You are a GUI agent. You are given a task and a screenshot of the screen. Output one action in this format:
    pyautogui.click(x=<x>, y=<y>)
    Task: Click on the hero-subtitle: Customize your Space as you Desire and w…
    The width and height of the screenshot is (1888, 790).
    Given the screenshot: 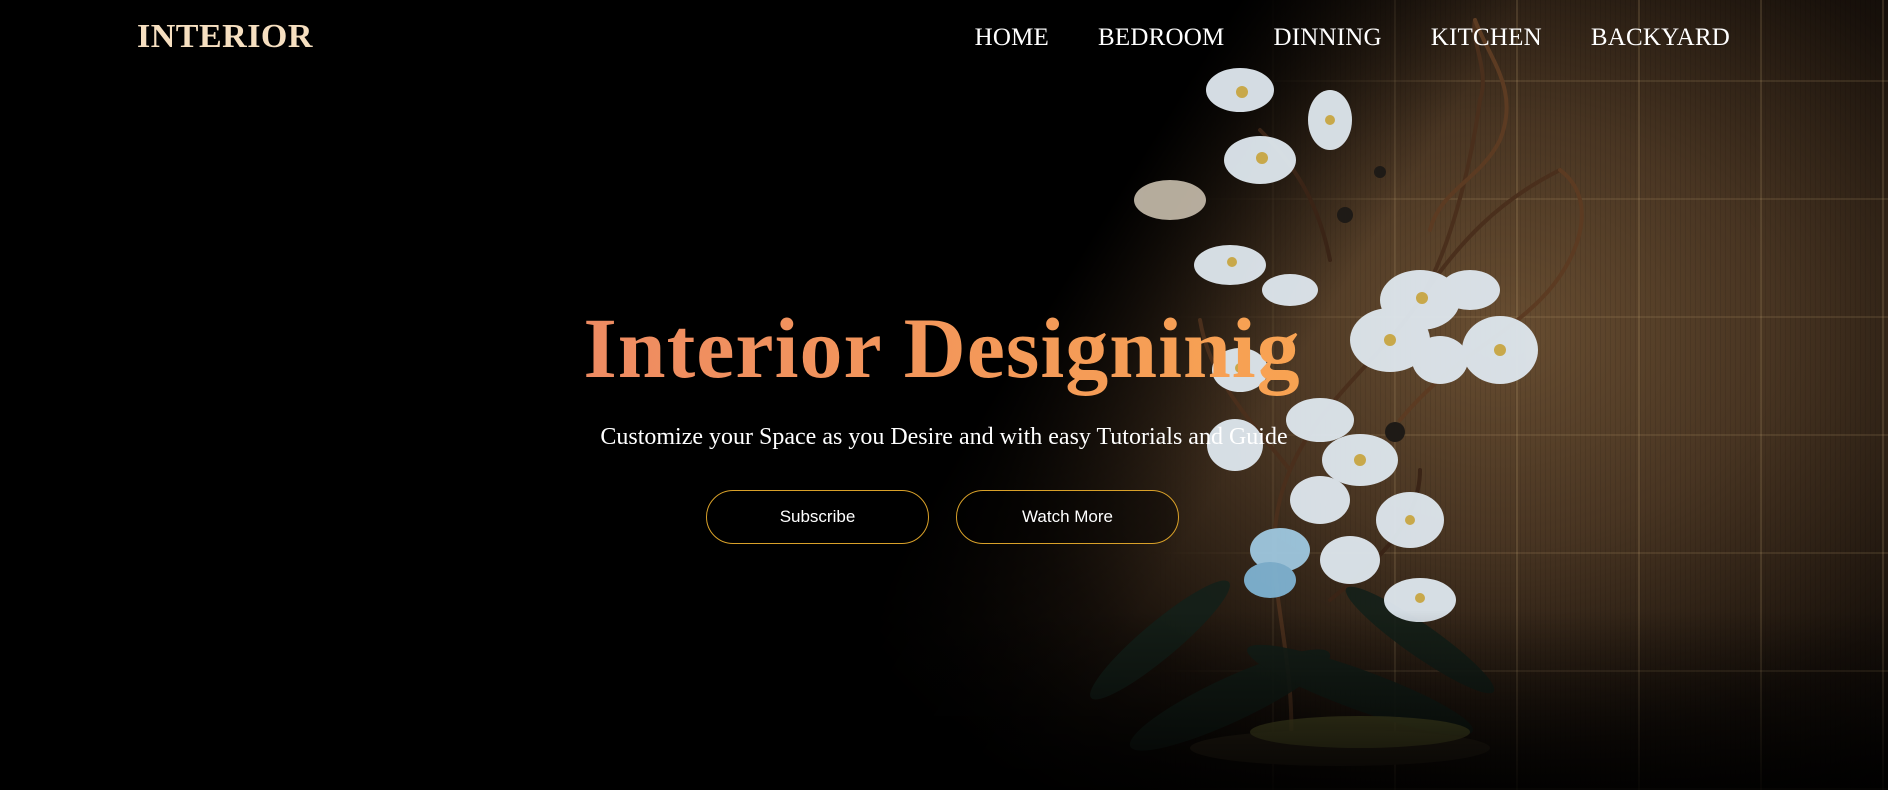 What is the action you would take?
    pyautogui.click(x=944, y=437)
    